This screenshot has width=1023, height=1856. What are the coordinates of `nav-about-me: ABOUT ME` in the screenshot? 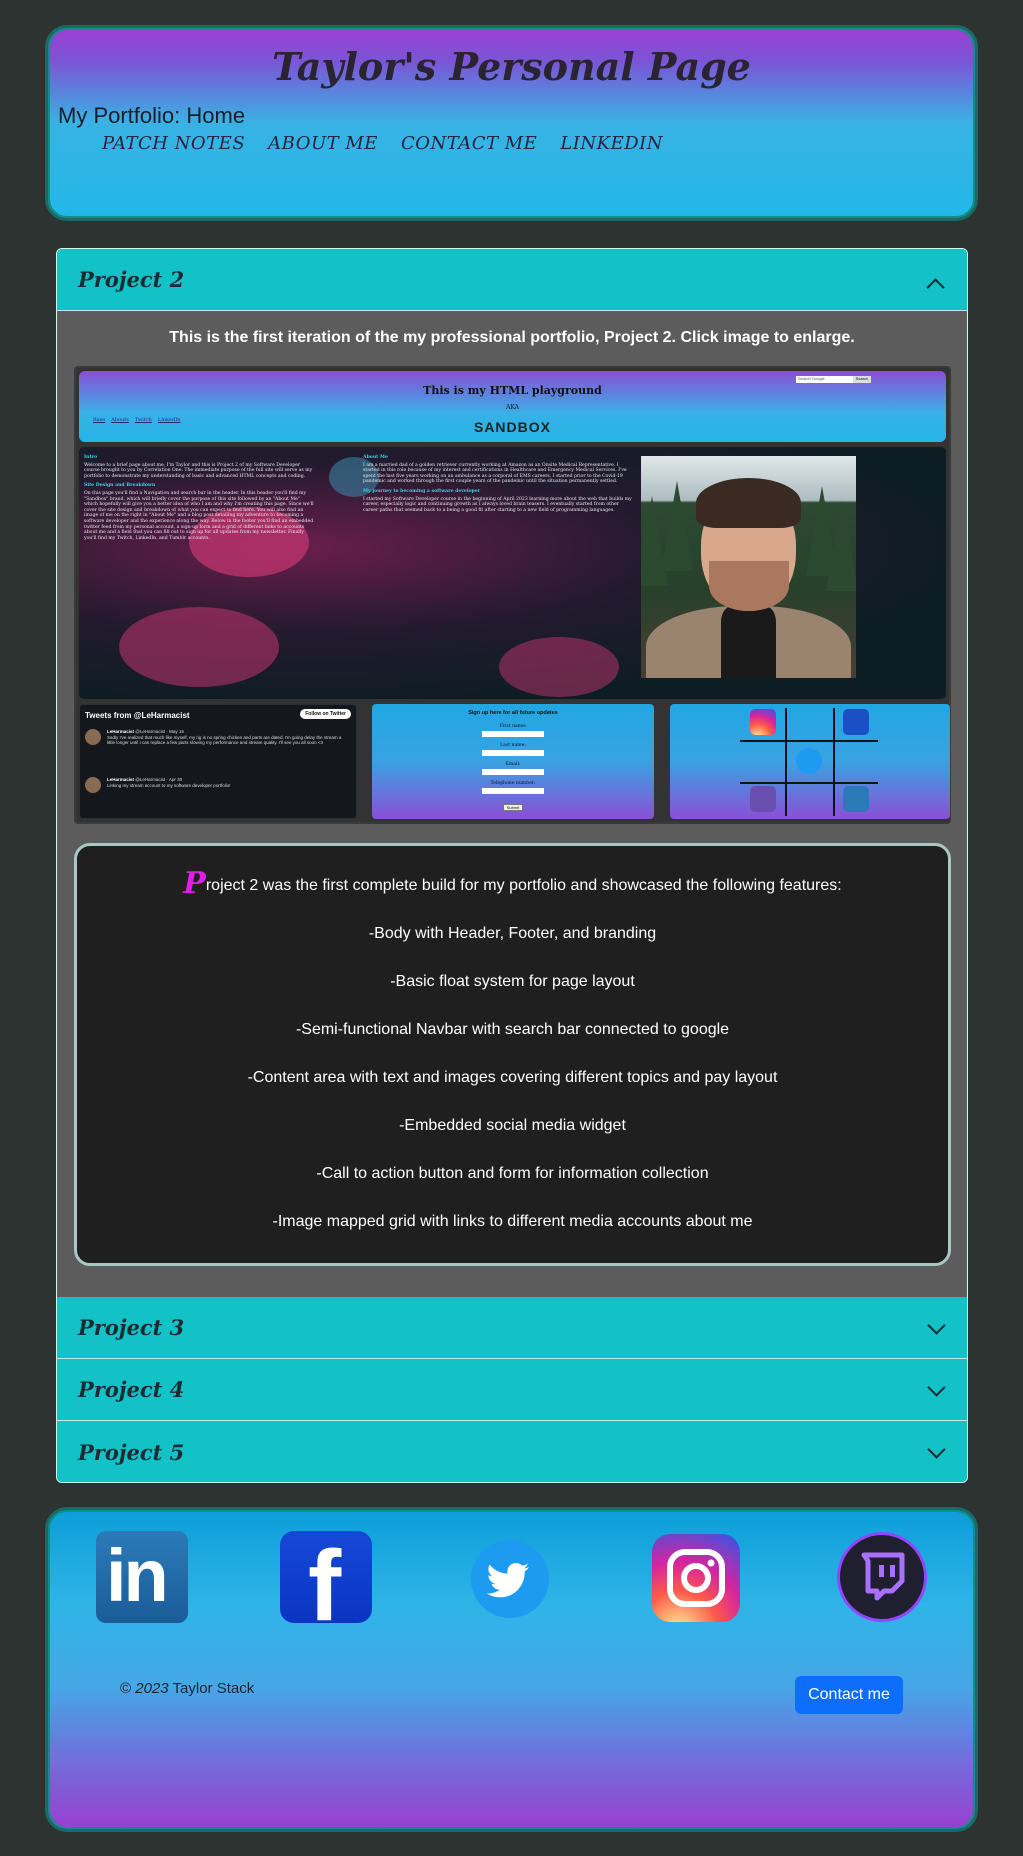 It's located at (323, 143).